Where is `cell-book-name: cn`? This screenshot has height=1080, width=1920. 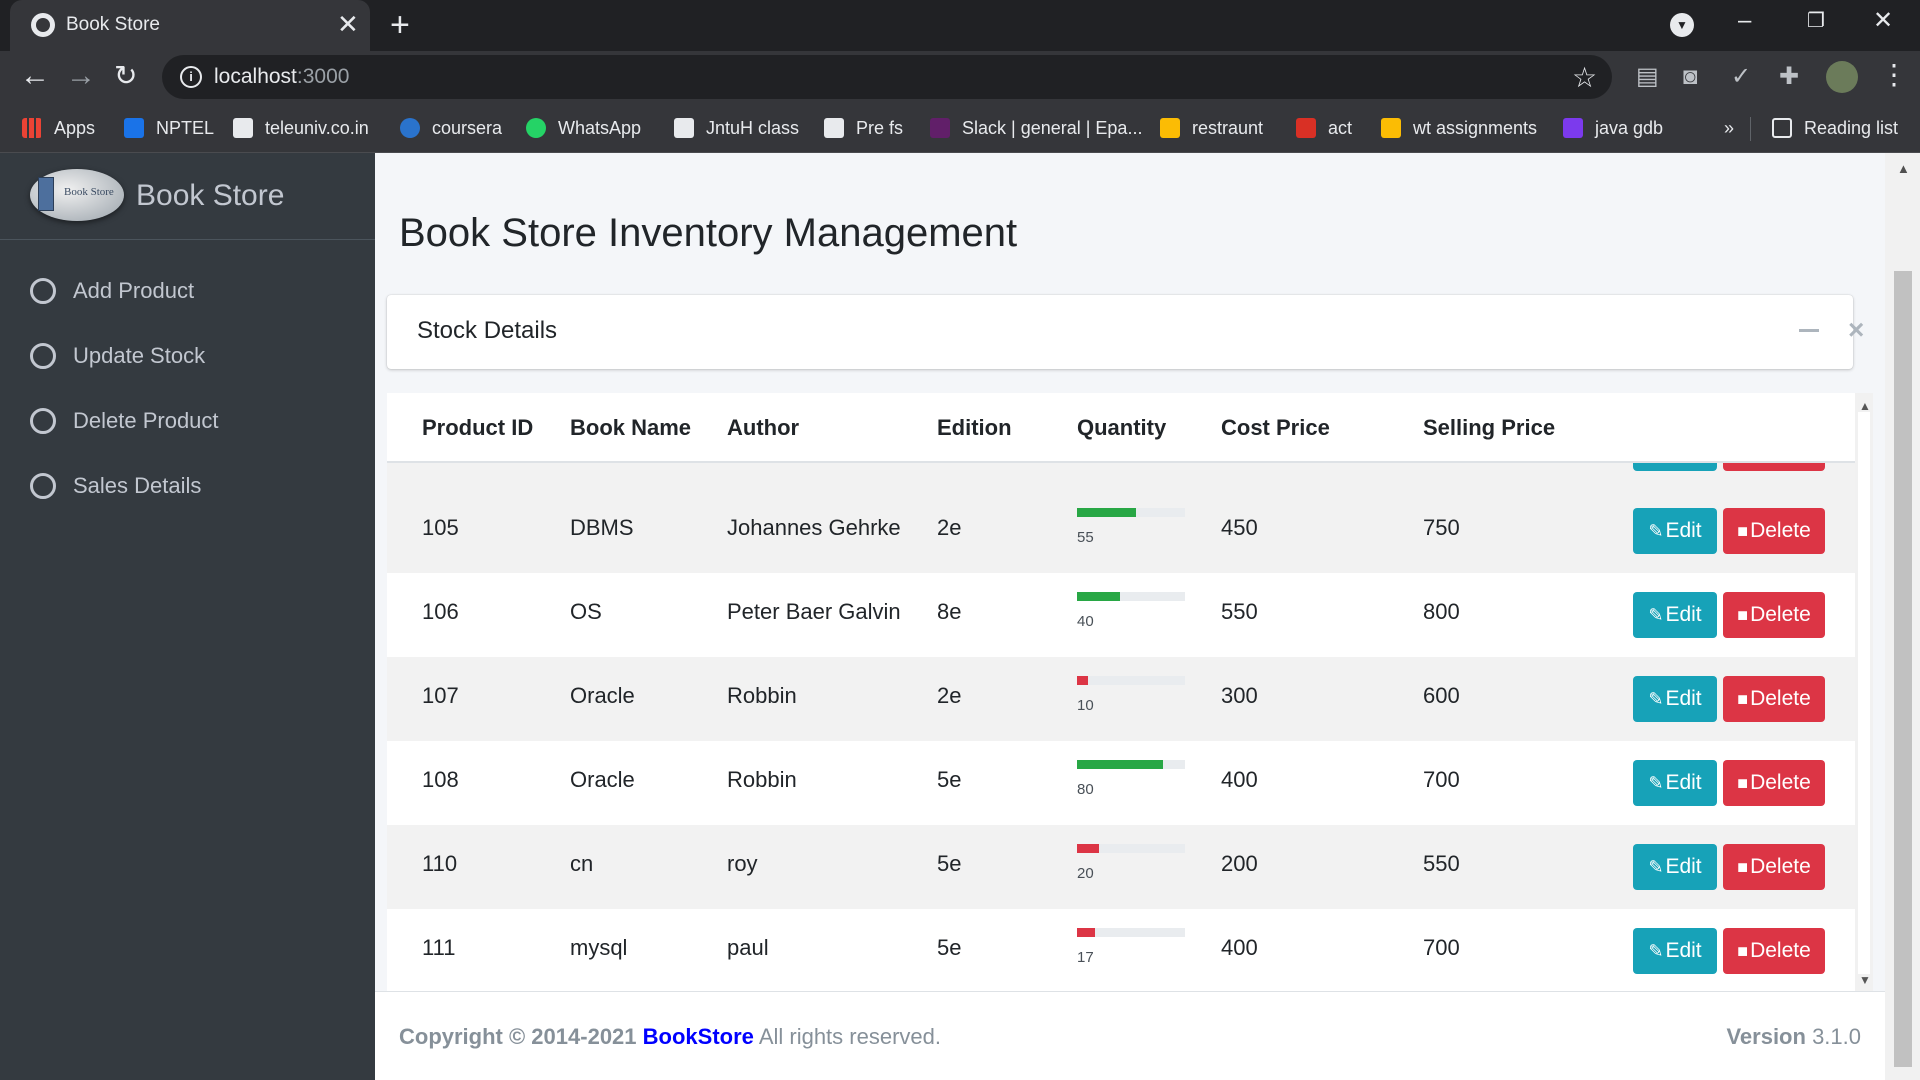 cell-book-name: cn is located at coordinates (582, 863).